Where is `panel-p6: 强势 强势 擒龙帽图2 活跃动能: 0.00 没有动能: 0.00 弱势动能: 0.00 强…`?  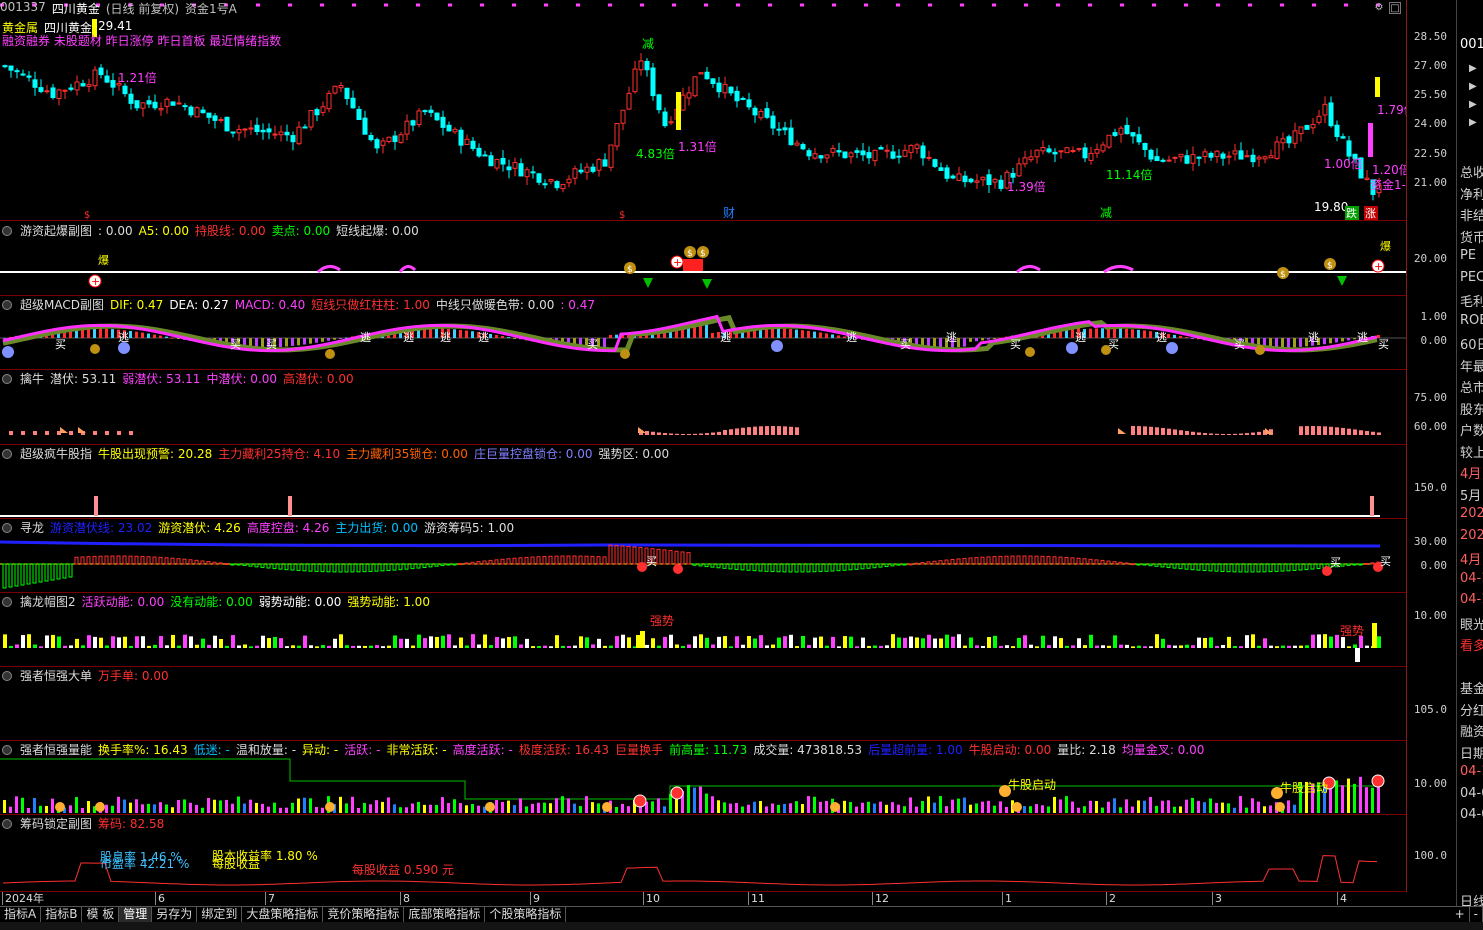
panel-p6: 强势 强势 擒龙帽图2 活跃动能: 0.00 没有动能: 0.00 弱势动能: 0.00 强… is located at coordinates (703, 630).